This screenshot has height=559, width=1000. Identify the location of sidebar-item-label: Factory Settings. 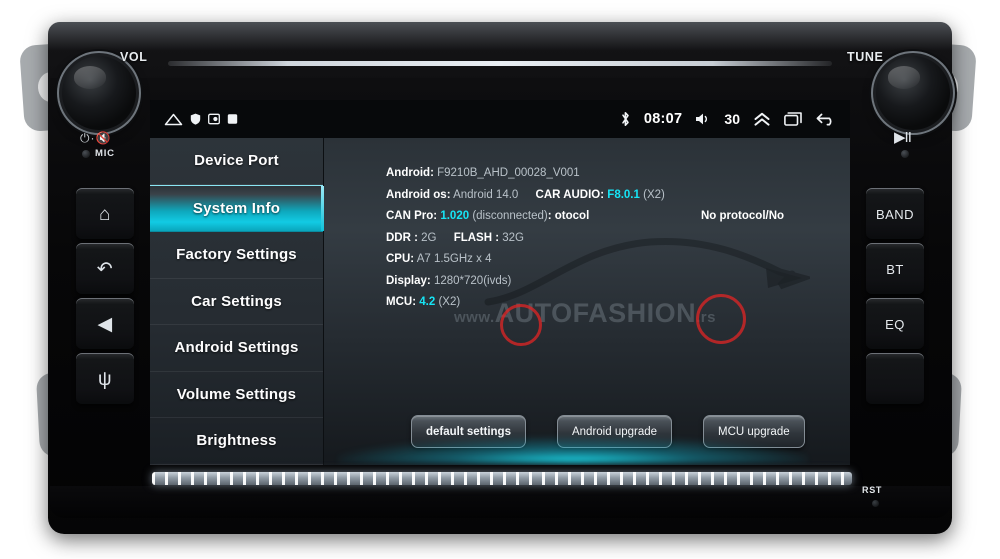
(236, 255).